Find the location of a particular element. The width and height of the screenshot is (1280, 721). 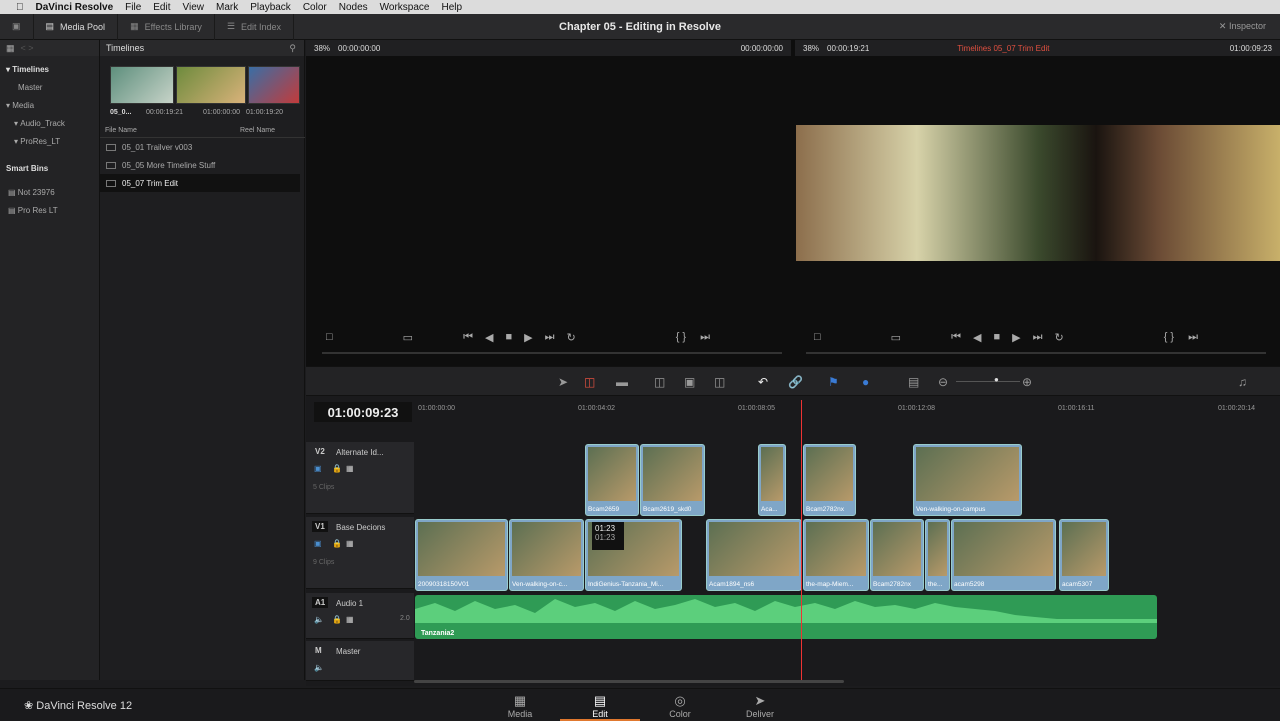

zoom-slider-handle: ● is located at coordinates (996, 379).